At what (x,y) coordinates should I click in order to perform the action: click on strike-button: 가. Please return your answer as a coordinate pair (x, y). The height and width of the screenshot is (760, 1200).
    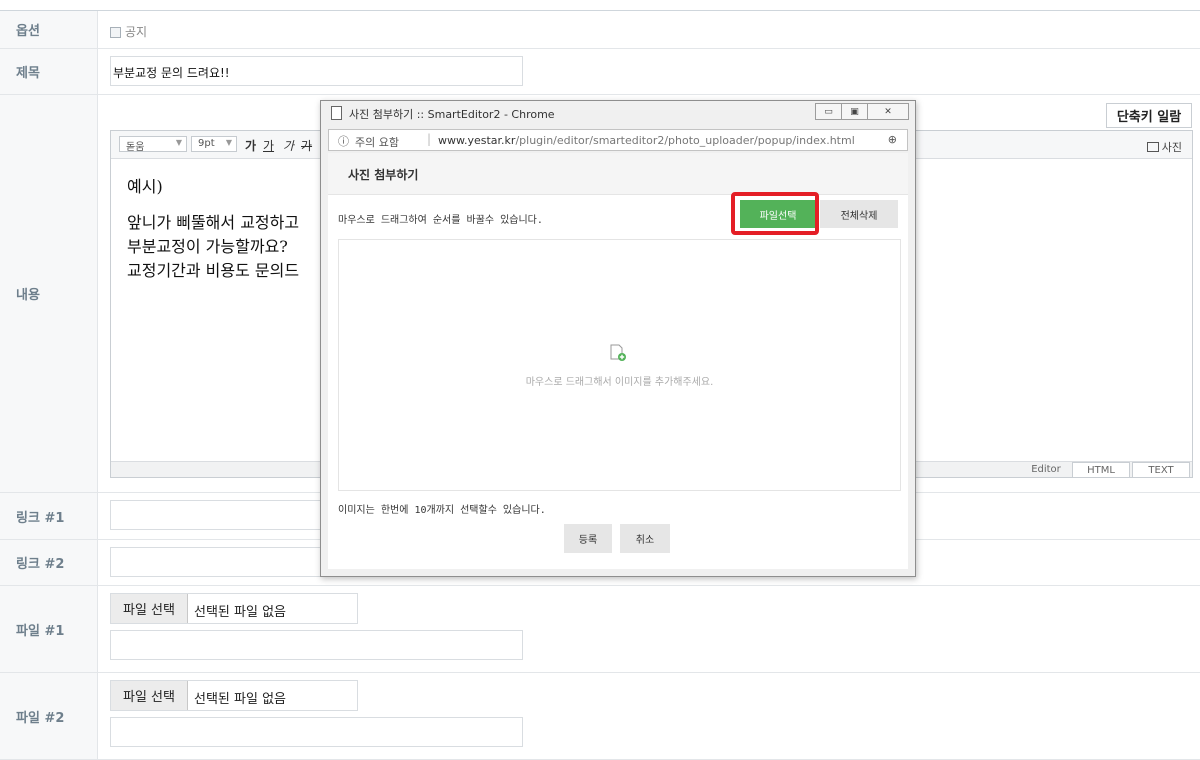
    Looking at the image, I should click on (306, 145).